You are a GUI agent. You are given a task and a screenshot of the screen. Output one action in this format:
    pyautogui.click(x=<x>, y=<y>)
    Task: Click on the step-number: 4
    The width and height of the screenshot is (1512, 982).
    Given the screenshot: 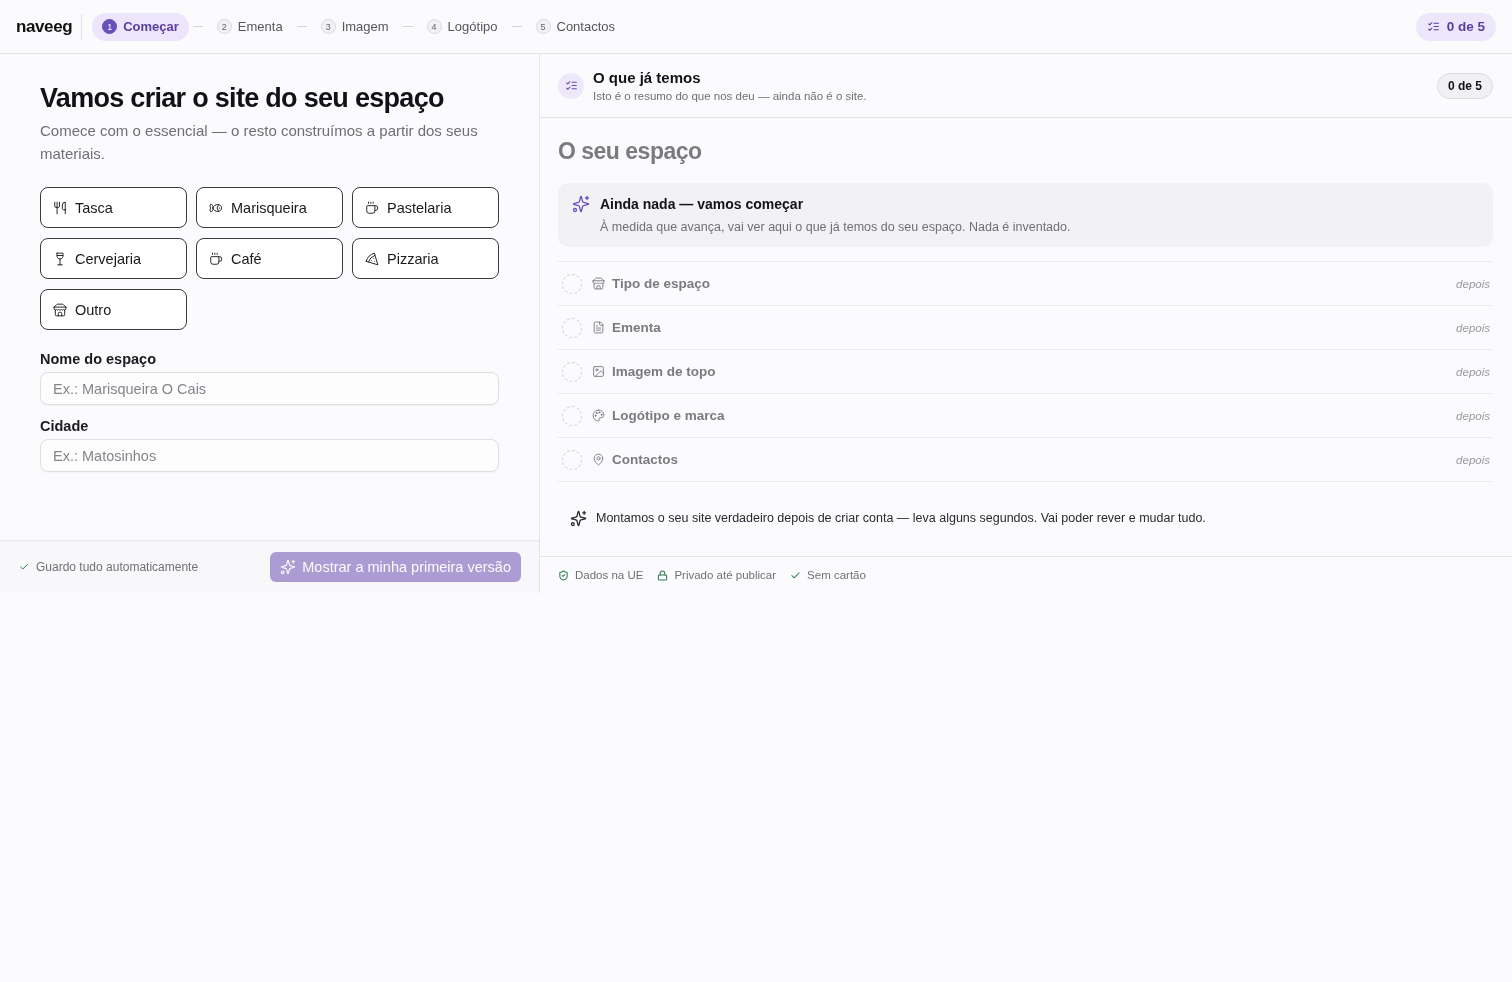 What is the action you would take?
    pyautogui.click(x=434, y=26)
    